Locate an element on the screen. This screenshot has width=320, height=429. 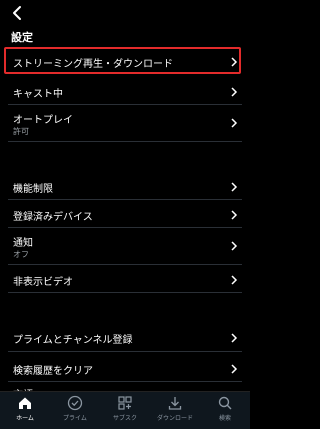
grid-plus-icon is located at coordinates (125, 403).